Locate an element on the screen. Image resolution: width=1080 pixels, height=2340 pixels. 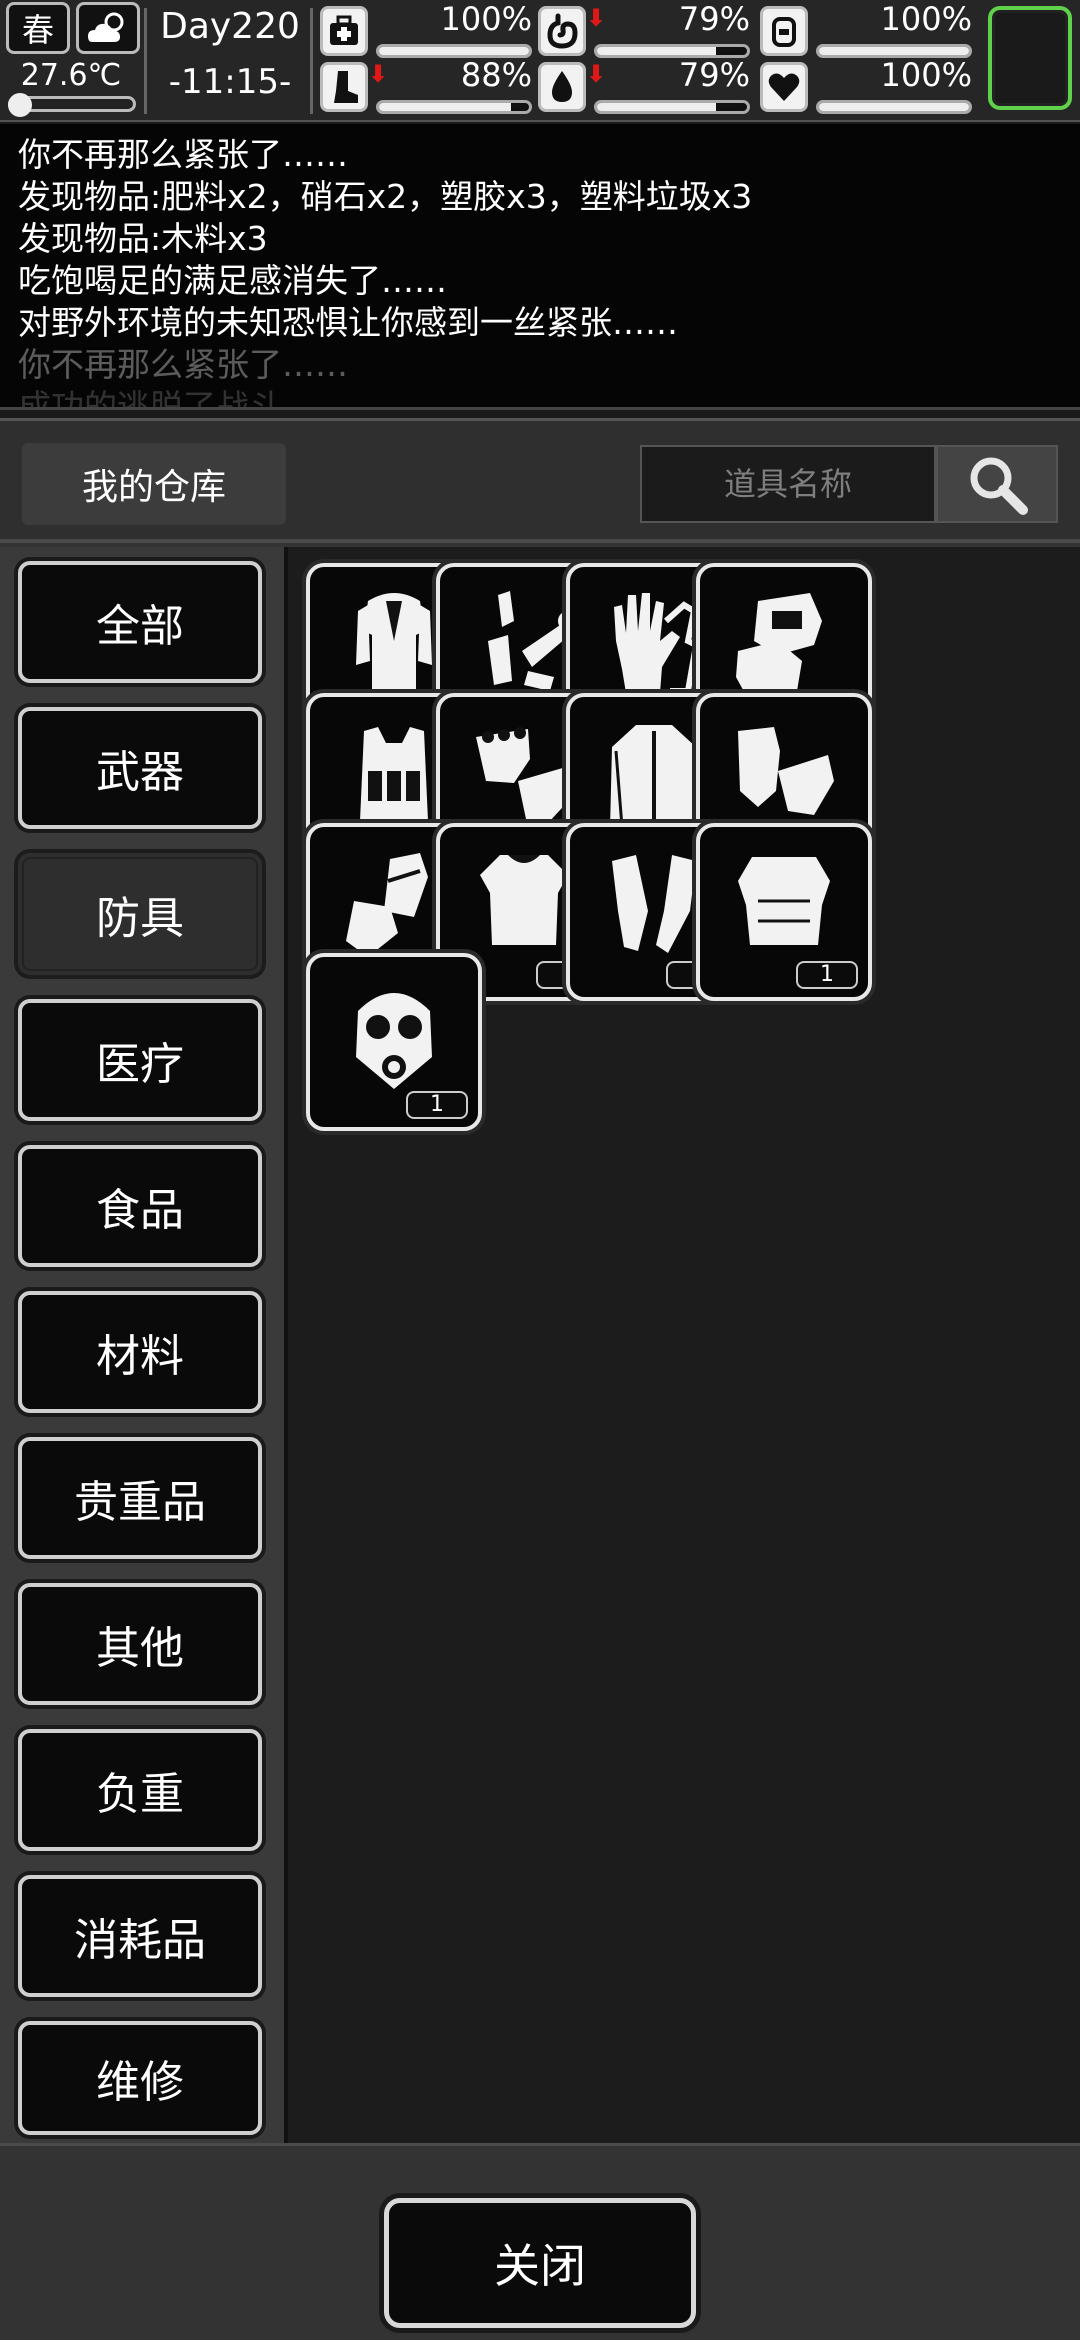
category-consumables: 消耗品 is located at coordinates (140, 1936).